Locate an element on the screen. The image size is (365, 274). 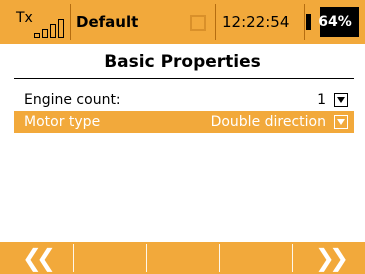
tx-signal-indicator: Tx is located at coordinates (38, 22).